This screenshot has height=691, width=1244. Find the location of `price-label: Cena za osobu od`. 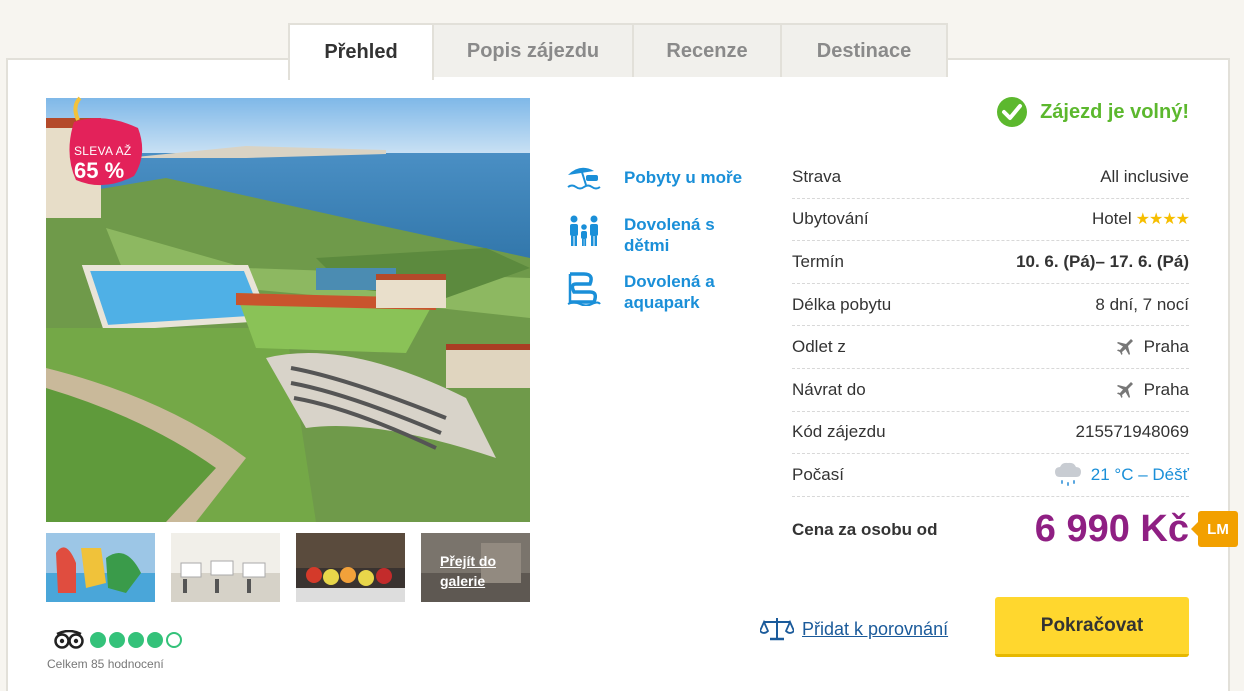

price-label: Cena za osobu od is located at coordinates (865, 529).